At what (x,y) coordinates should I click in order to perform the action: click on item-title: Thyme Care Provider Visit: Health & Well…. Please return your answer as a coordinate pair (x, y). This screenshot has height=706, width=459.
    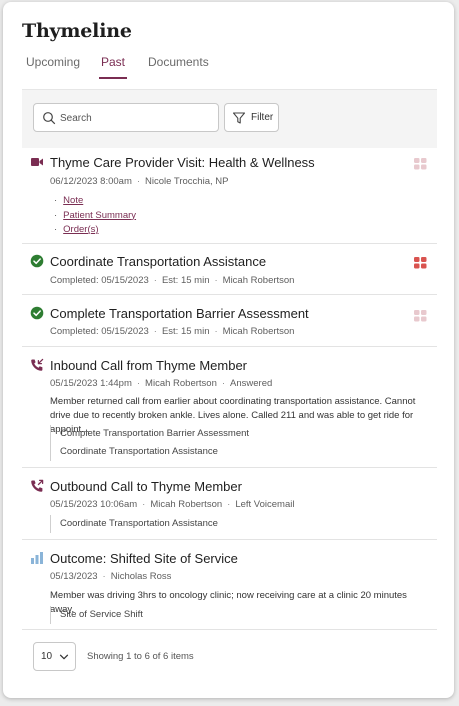
    Looking at the image, I should click on (182, 162).